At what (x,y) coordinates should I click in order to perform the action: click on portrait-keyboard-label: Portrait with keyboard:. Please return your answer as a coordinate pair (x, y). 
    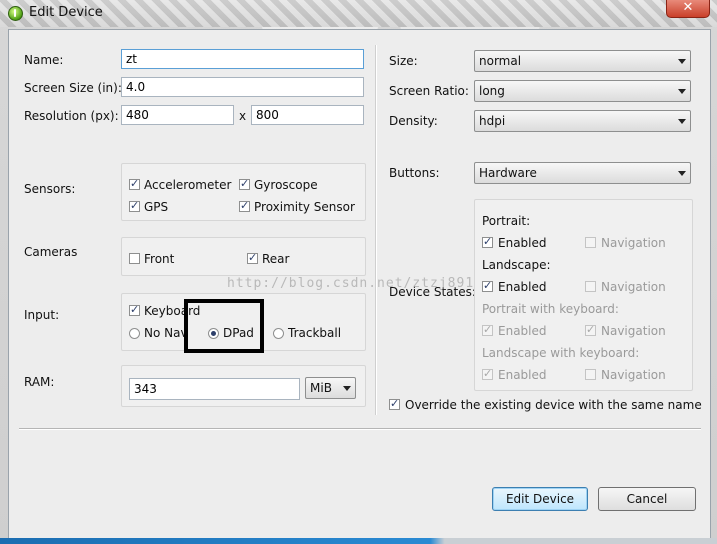
    Looking at the image, I should click on (550, 309).